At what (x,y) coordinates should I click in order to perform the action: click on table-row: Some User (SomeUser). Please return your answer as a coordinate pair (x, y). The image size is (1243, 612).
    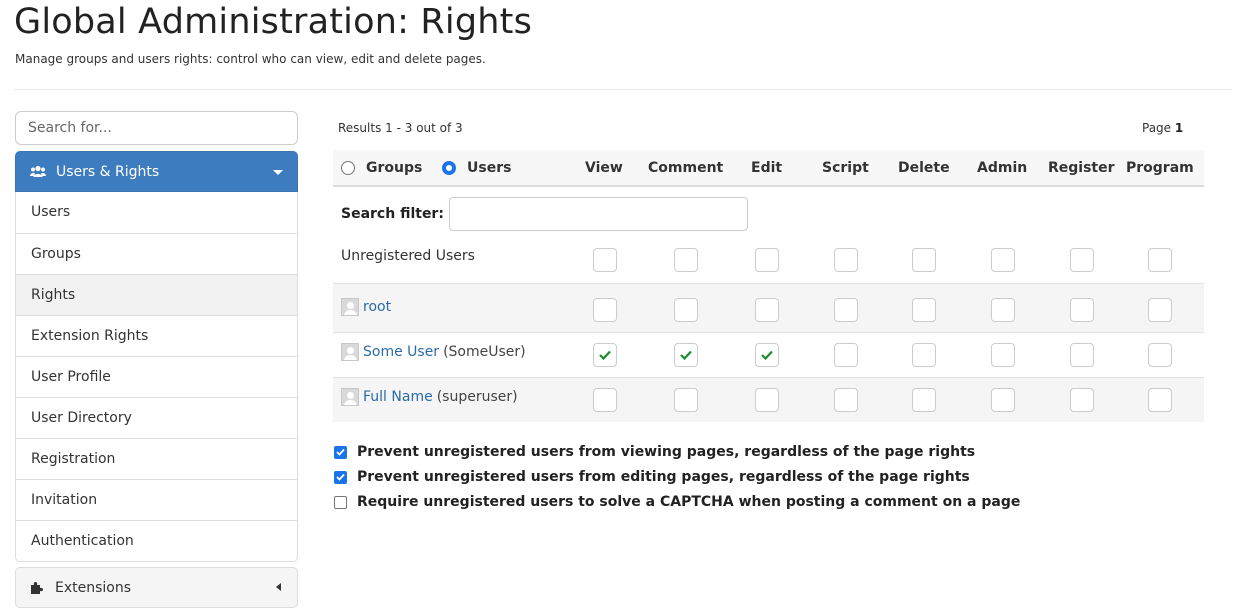
    Looking at the image, I should click on (768, 354).